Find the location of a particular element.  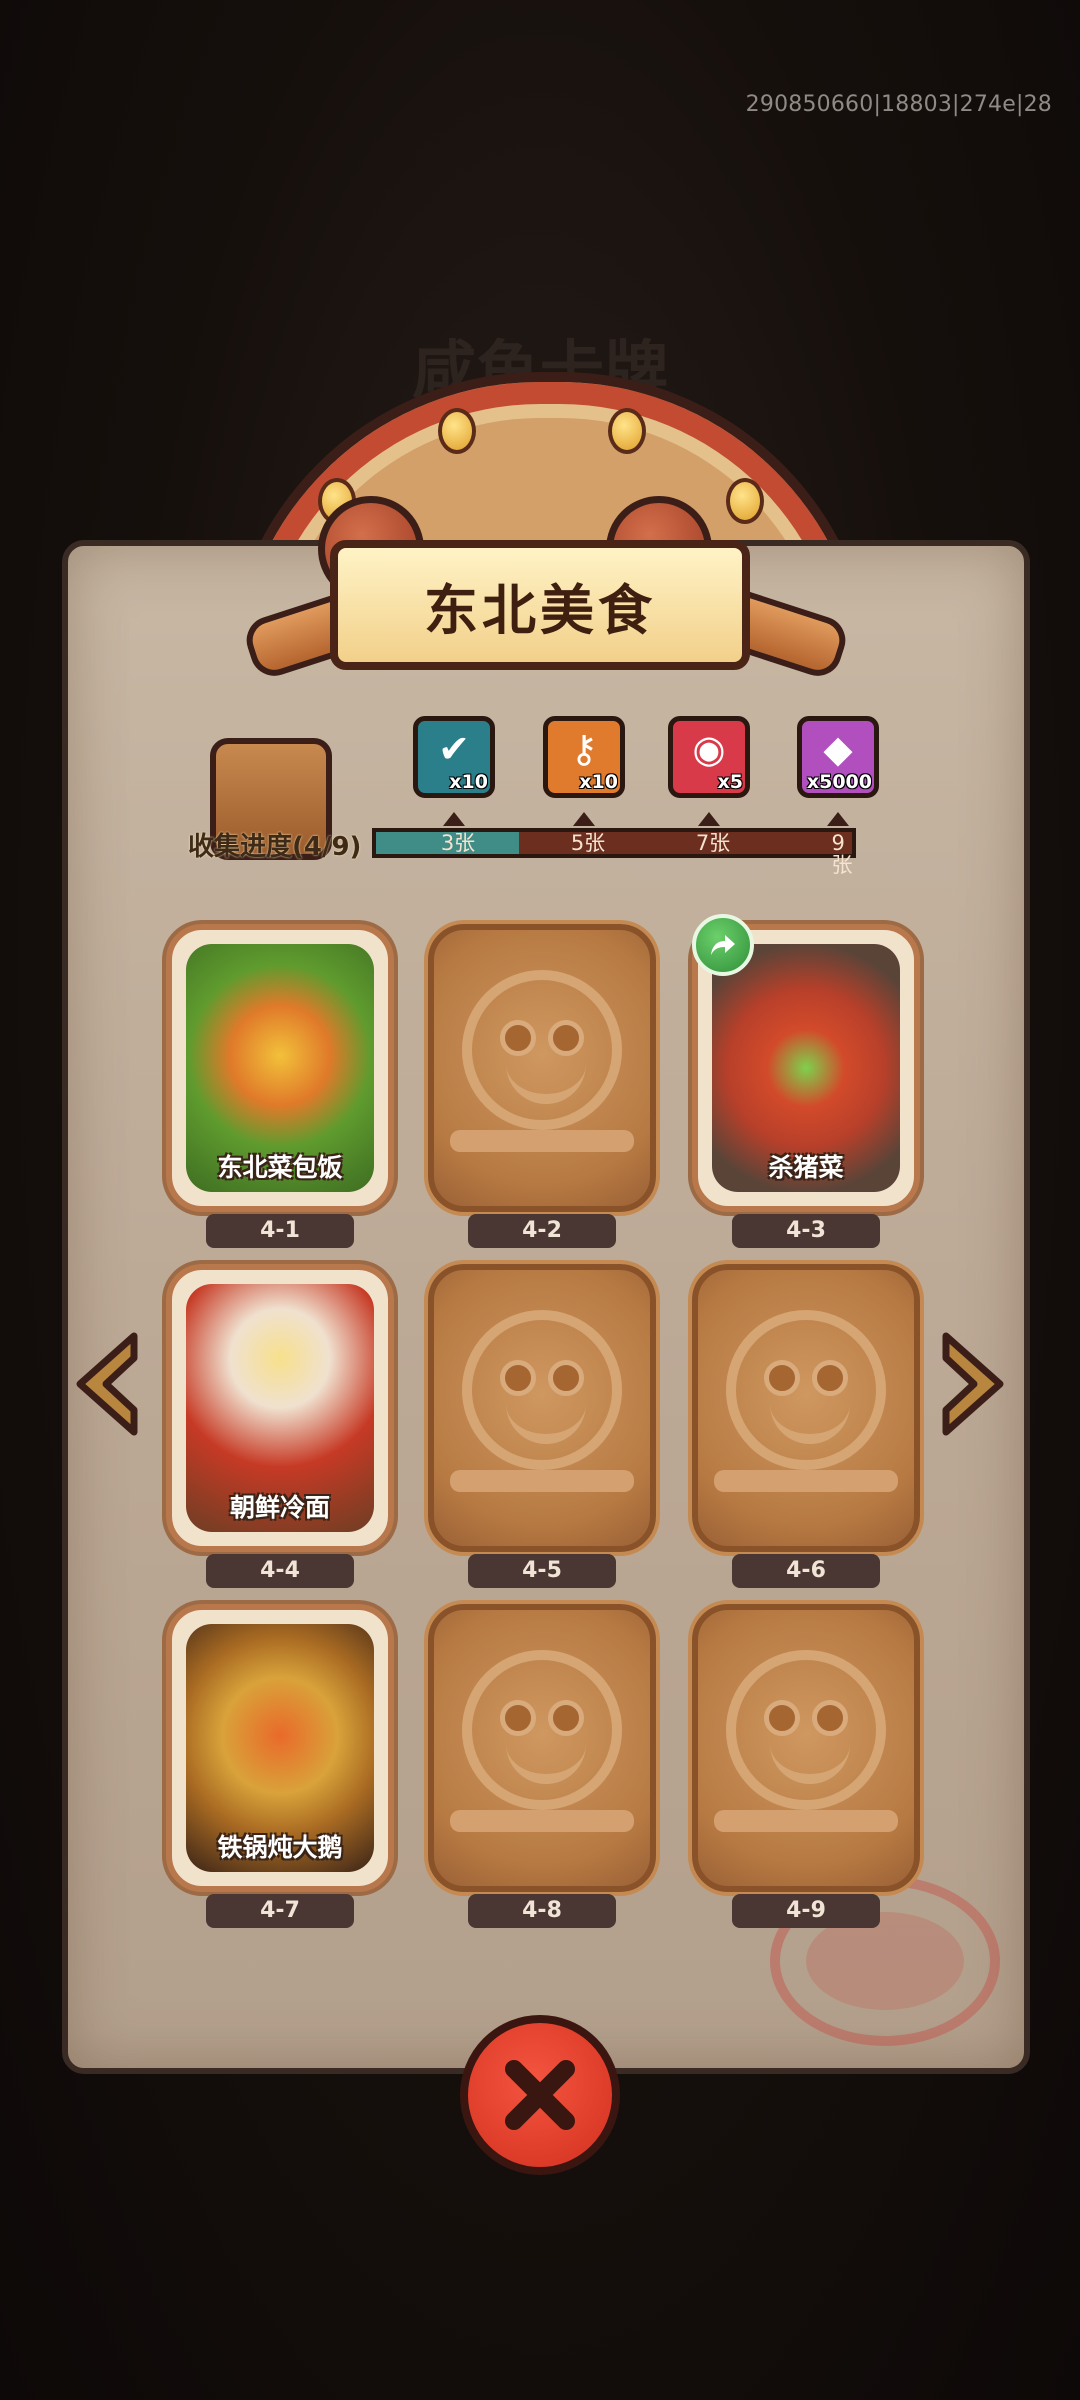

dish-name: 杀猪菜 is located at coordinates (806, 1167).